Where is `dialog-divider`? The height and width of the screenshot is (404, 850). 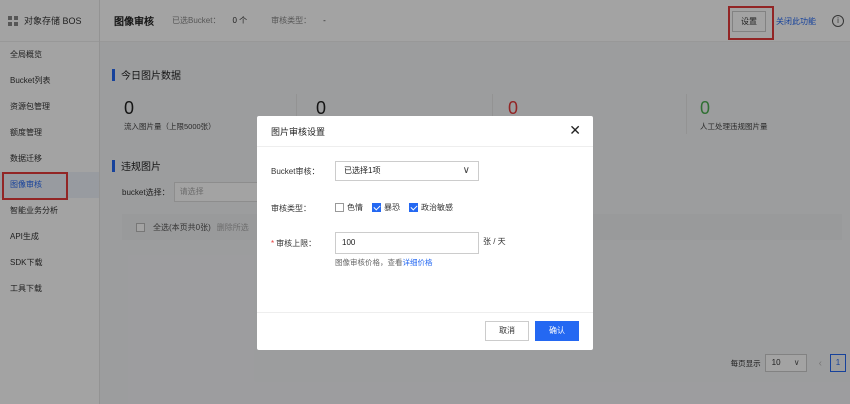
dialog-divider is located at coordinates (425, 146).